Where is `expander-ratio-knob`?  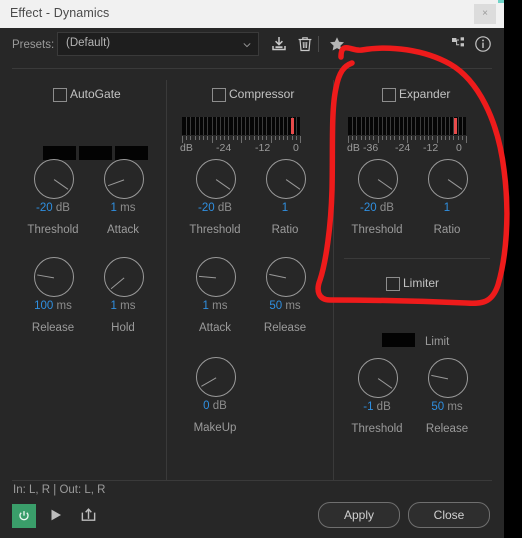
expander-ratio-knob is located at coordinates (448, 179).